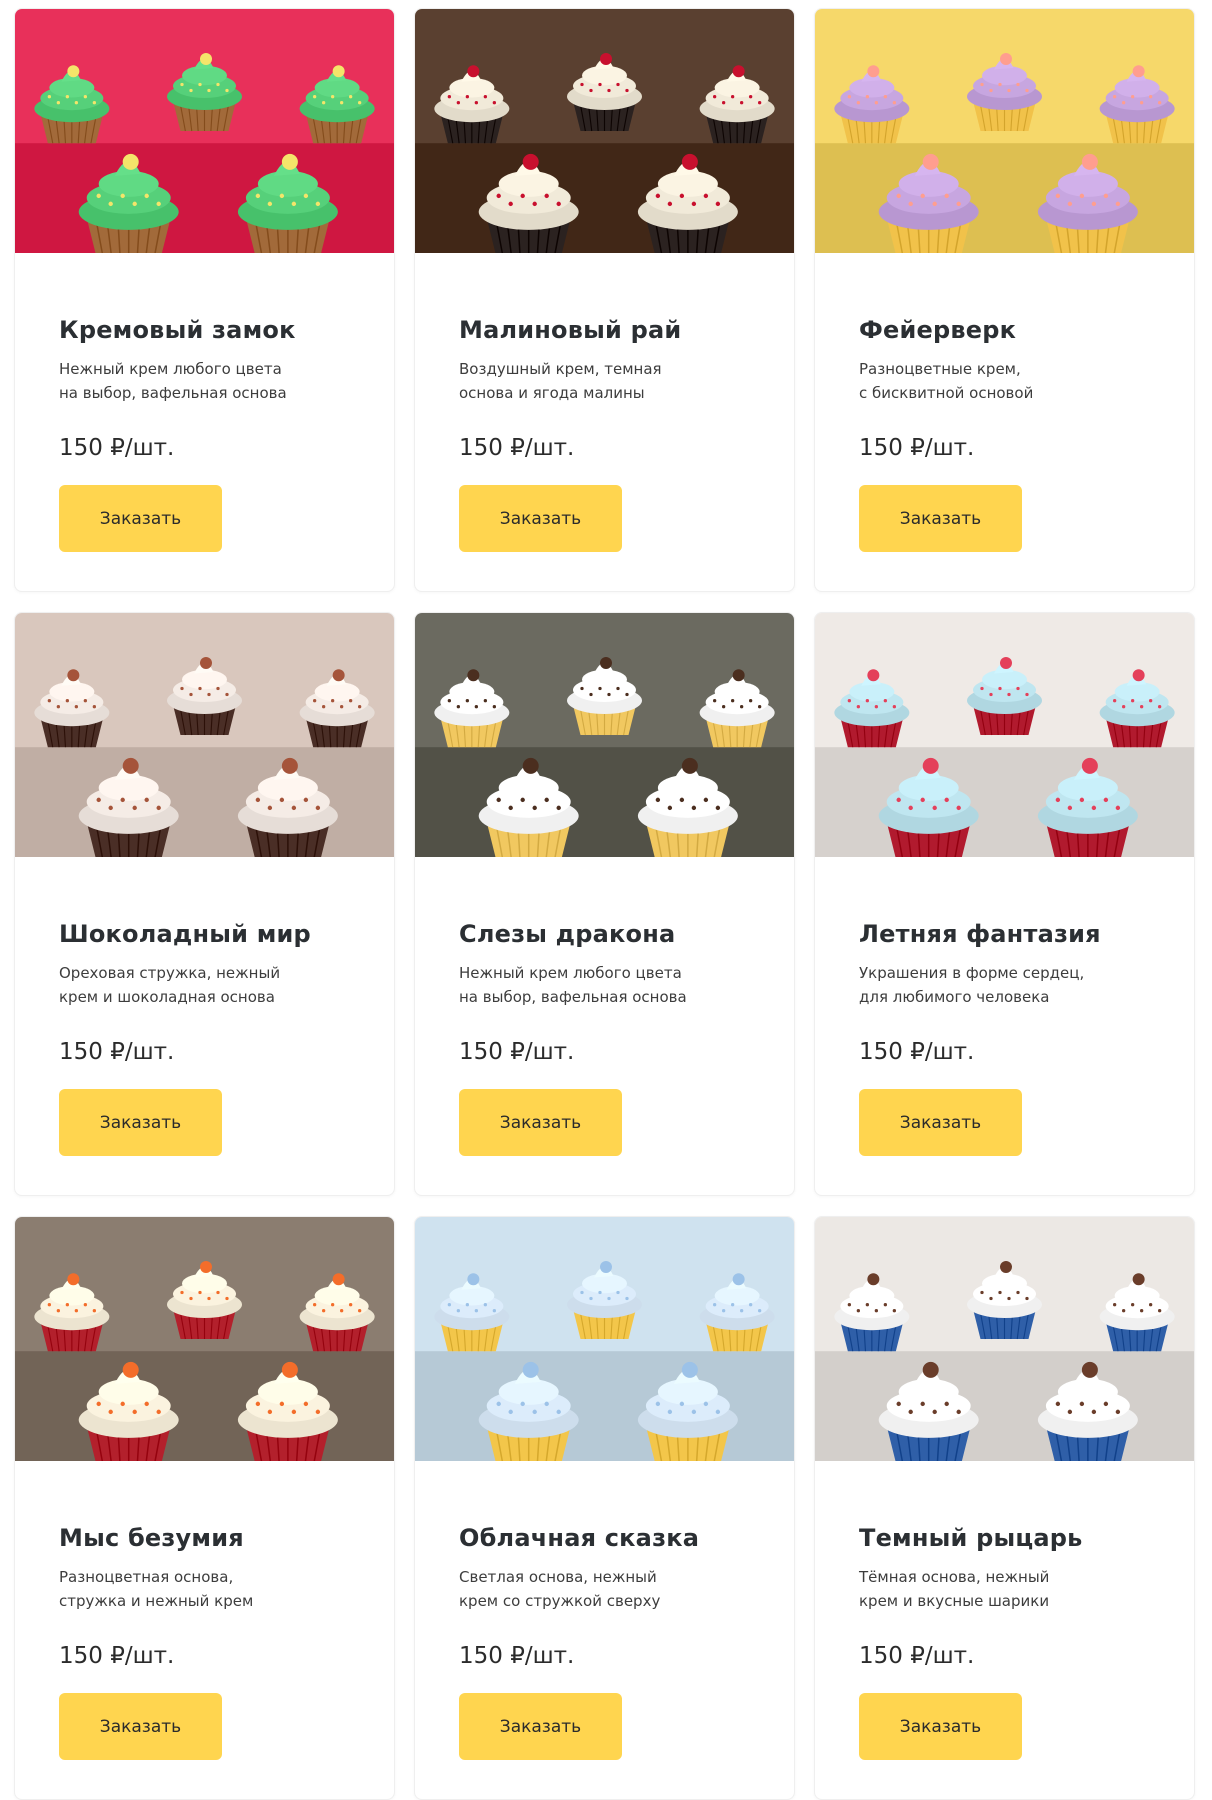 The width and height of the screenshot is (1212, 1800). Describe the element at coordinates (146, 1577) in the screenshot. I see `description-line: Разноцветная основа,` at that location.